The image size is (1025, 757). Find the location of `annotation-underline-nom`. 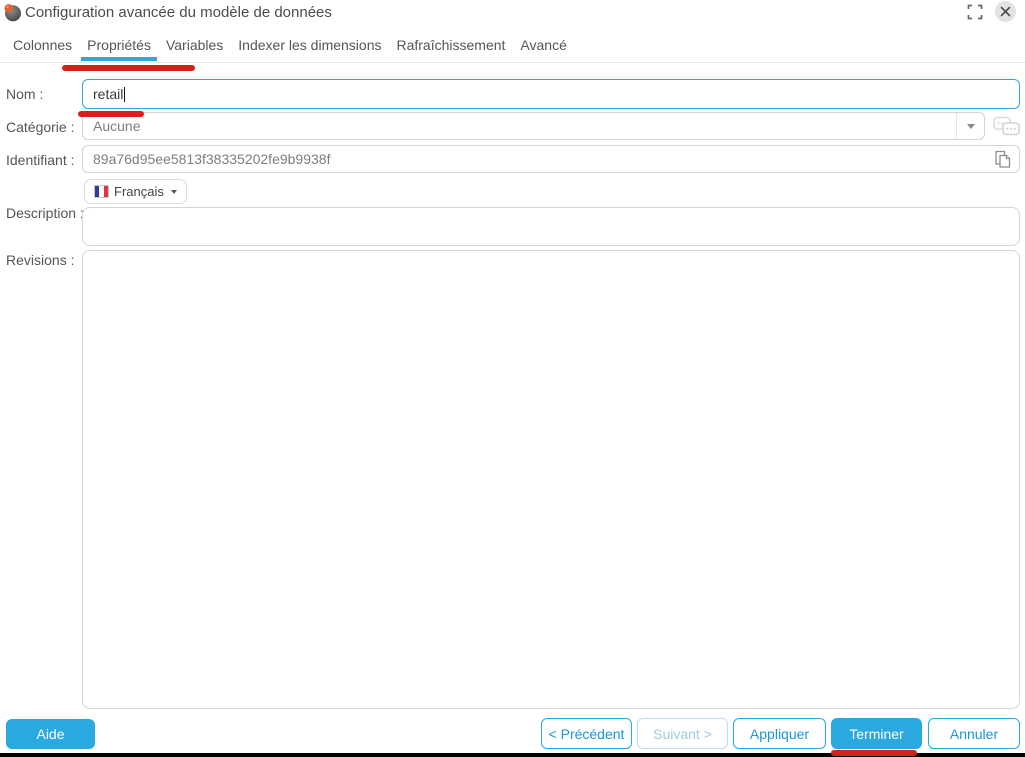

annotation-underline-nom is located at coordinates (111, 114).